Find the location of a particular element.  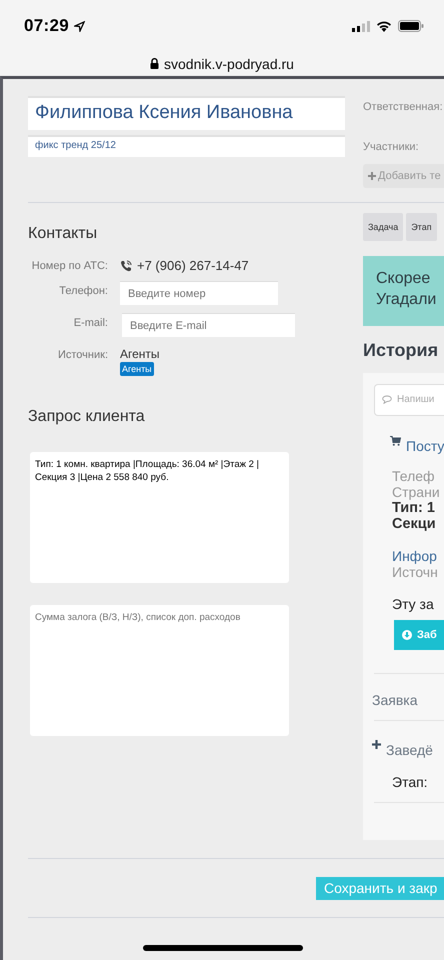

client-name-field: Филиппова Ксения Ивановна is located at coordinates (186, 113).